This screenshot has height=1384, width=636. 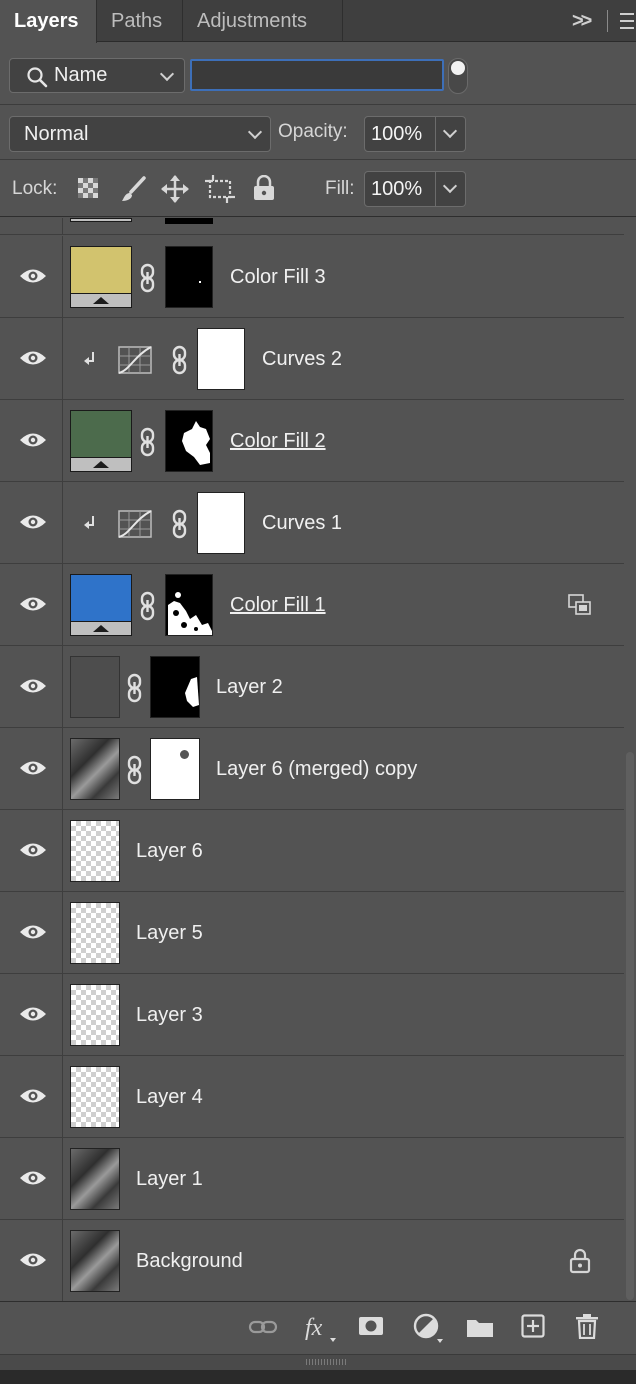 What do you see at coordinates (451, 134) in the screenshot?
I see `opacity-dropdown` at bounding box center [451, 134].